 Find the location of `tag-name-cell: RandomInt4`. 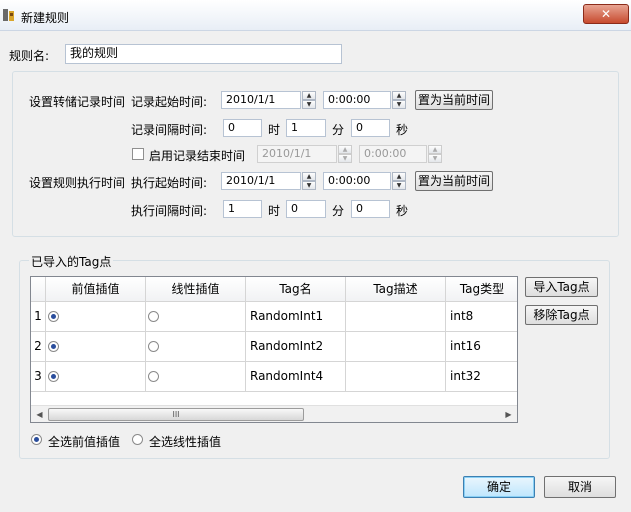

tag-name-cell: RandomInt4 is located at coordinates (296, 377).